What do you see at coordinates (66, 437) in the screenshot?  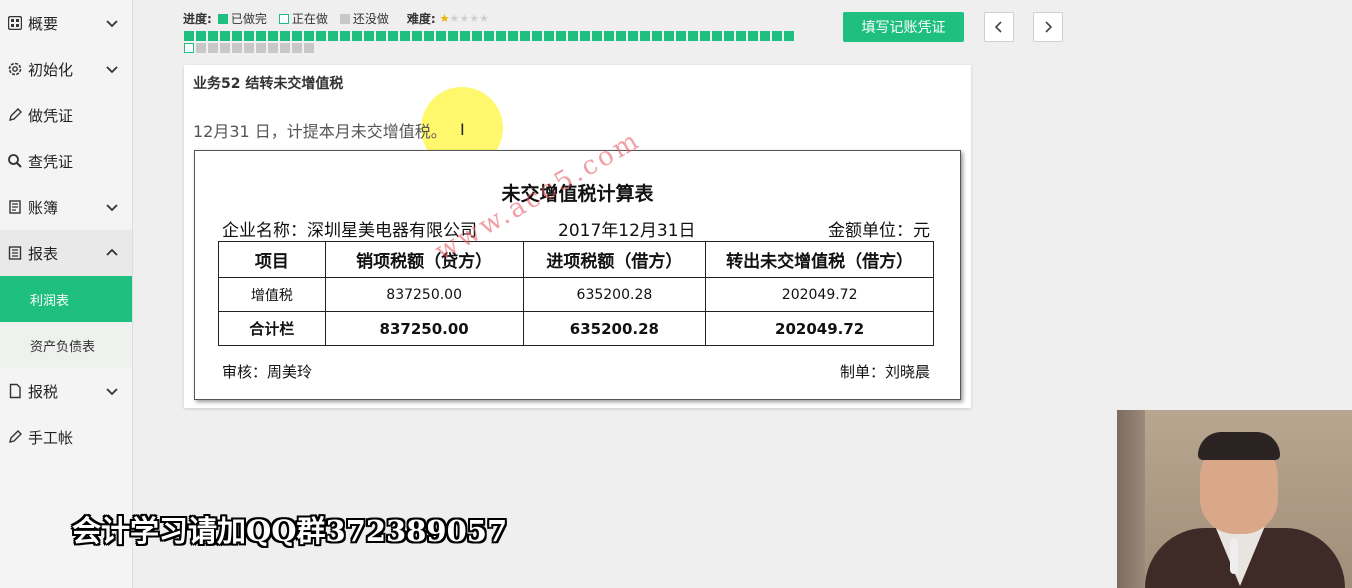 I see `sidebar-item-manual-ledger: 手工帐` at bounding box center [66, 437].